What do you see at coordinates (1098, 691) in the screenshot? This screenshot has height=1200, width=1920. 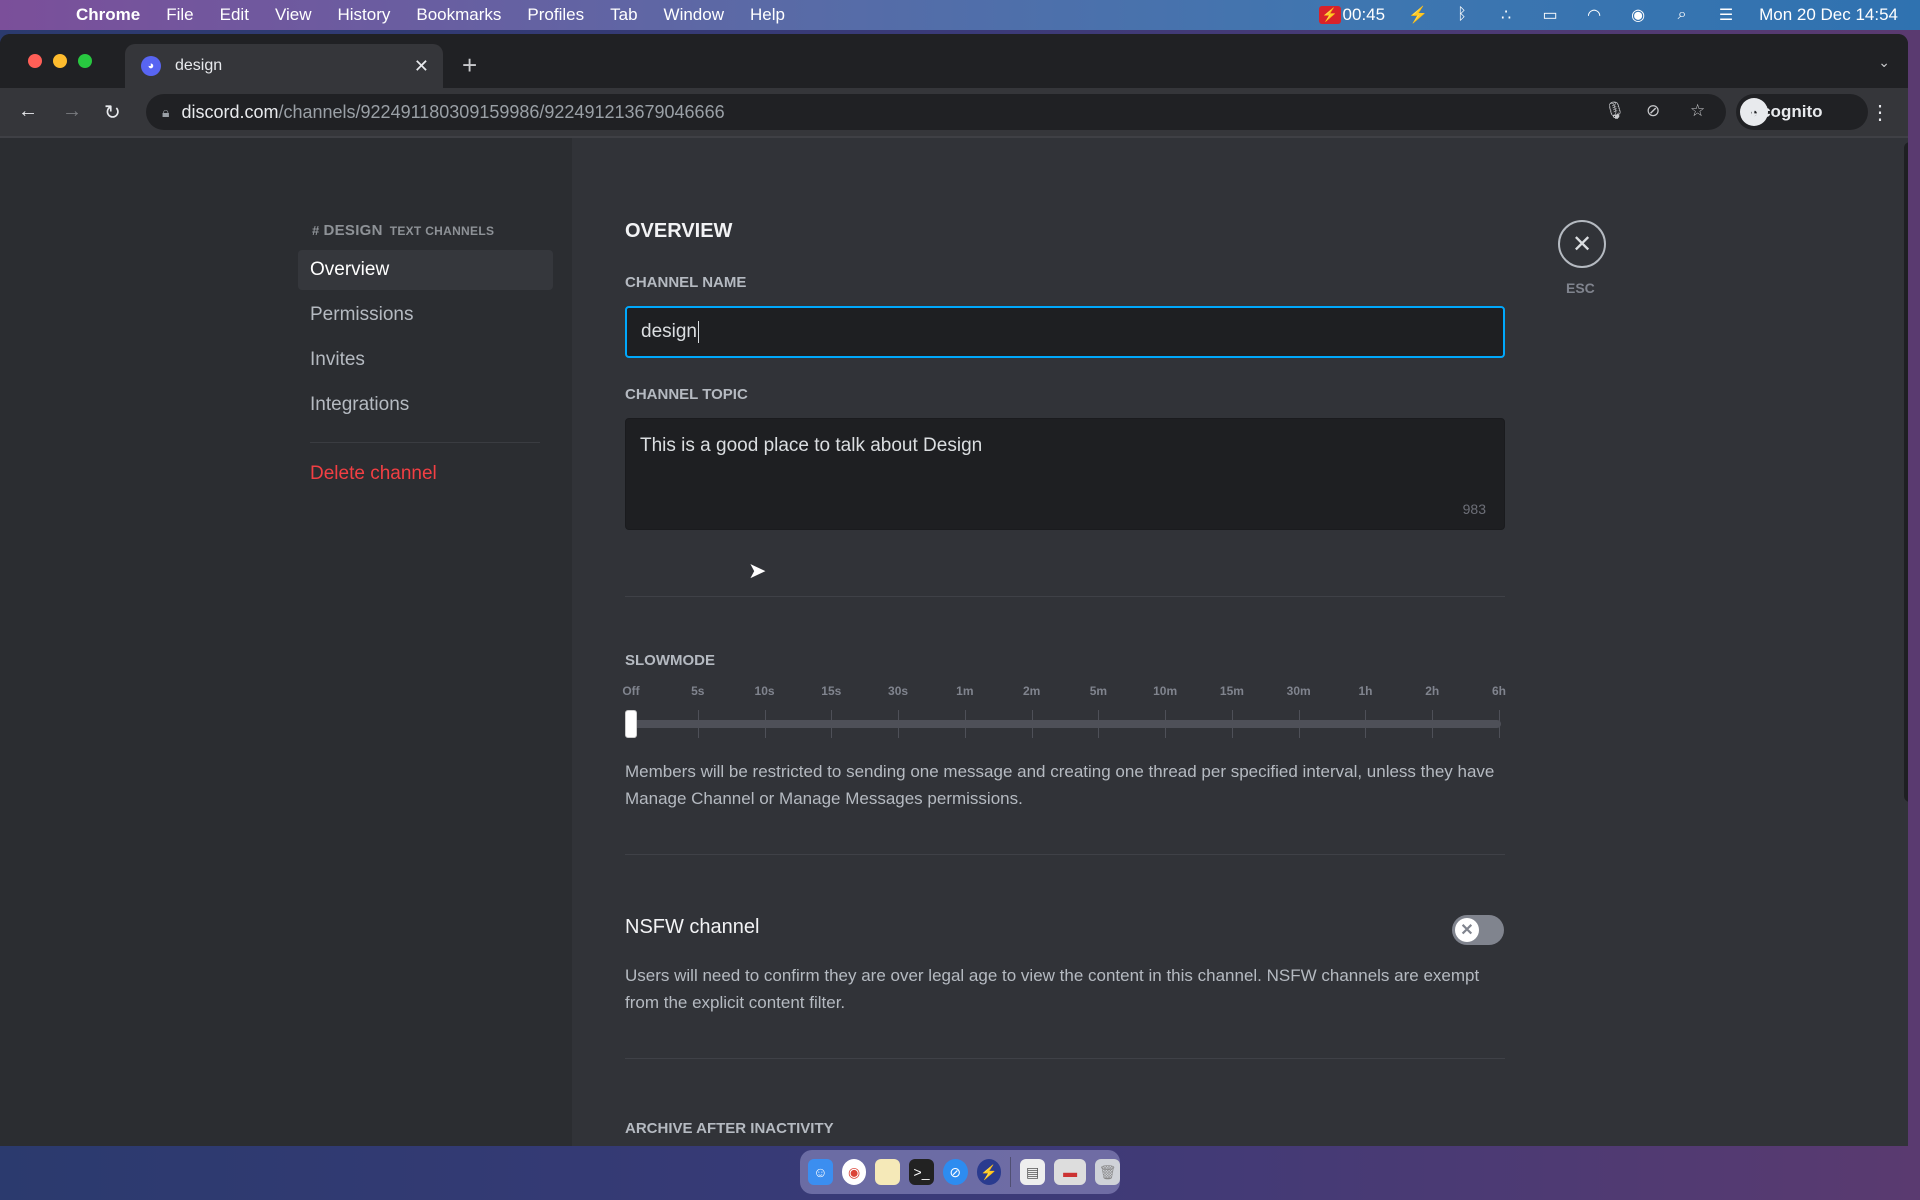 I see `slowmode-option-label: 5m` at bounding box center [1098, 691].